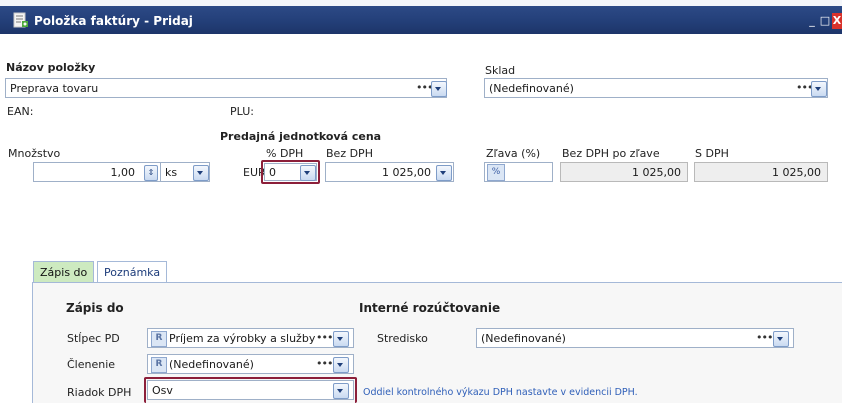 Image resolution: width=842 pixels, height=403 pixels. Describe the element at coordinates (518, 172) in the screenshot. I see `discount-field: %` at that location.